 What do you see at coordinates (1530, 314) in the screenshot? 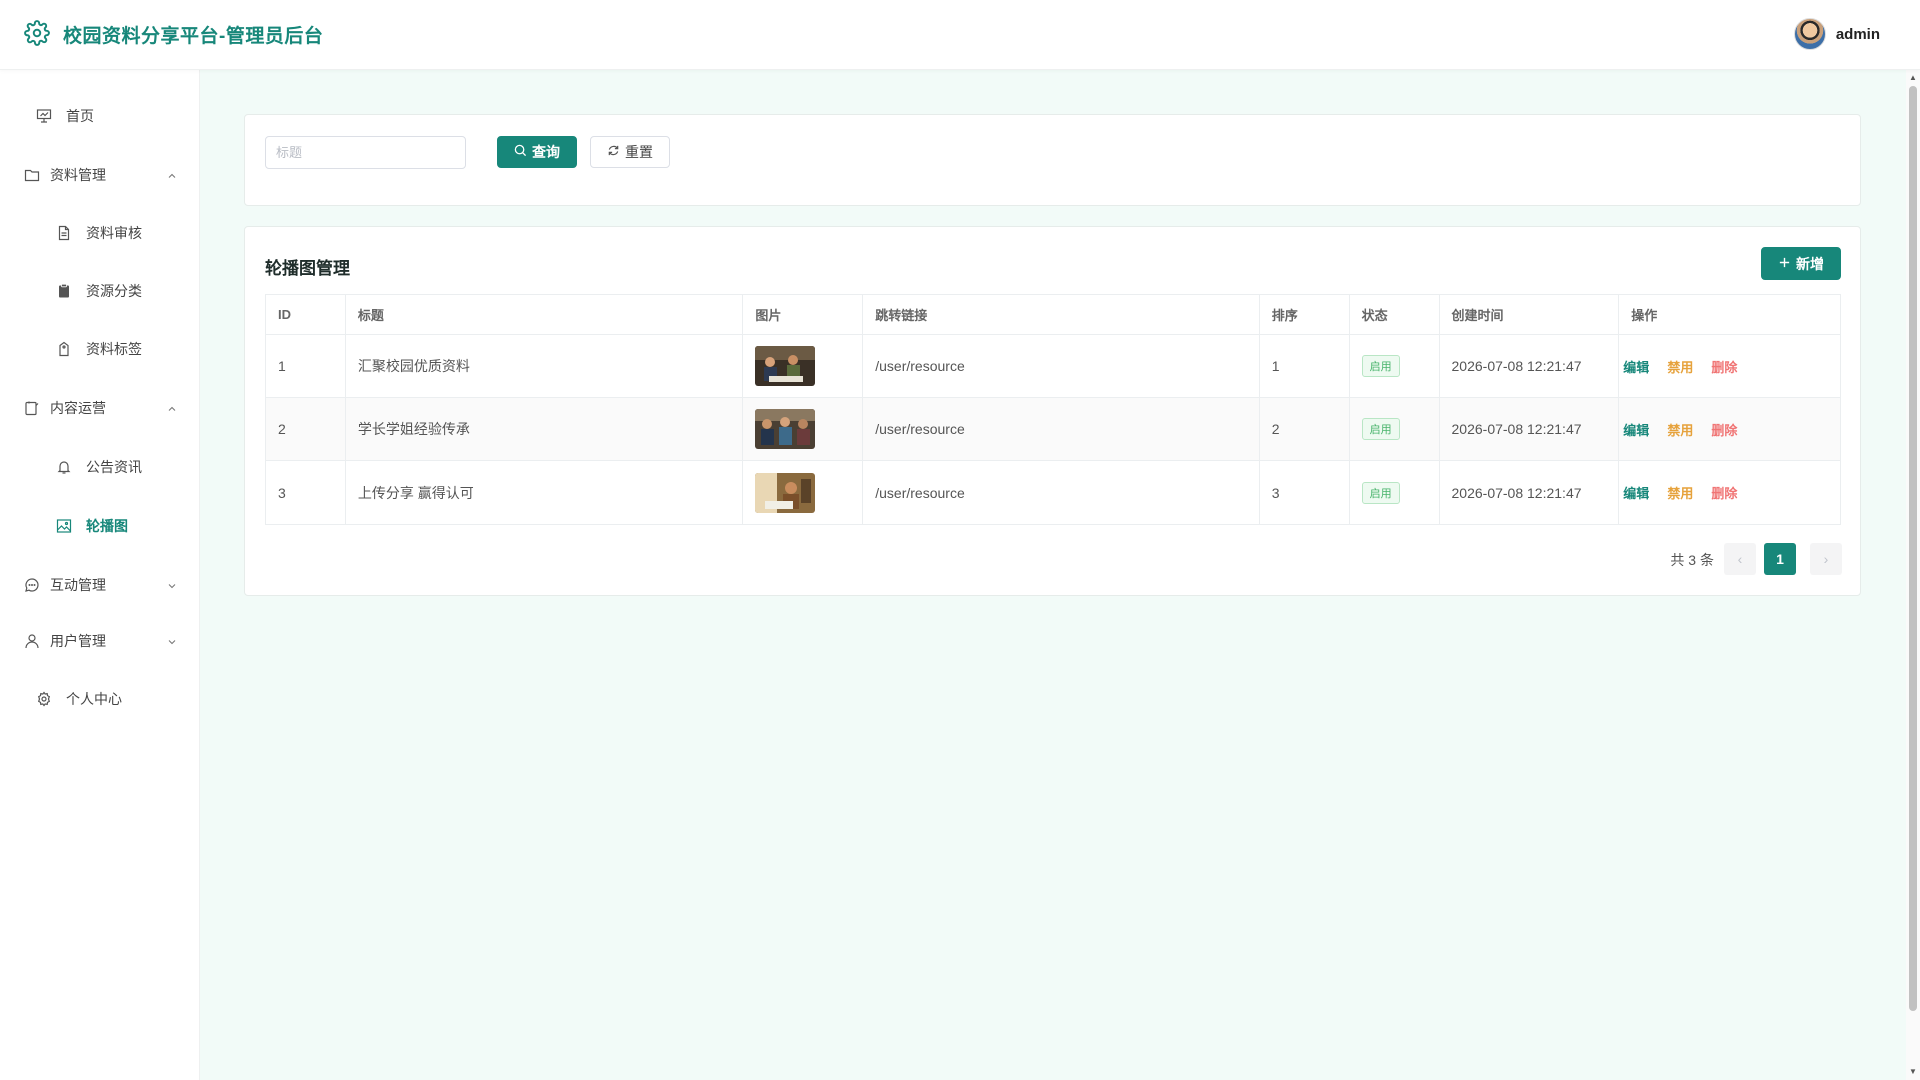
I see `column-header: 创建时间` at bounding box center [1530, 314].